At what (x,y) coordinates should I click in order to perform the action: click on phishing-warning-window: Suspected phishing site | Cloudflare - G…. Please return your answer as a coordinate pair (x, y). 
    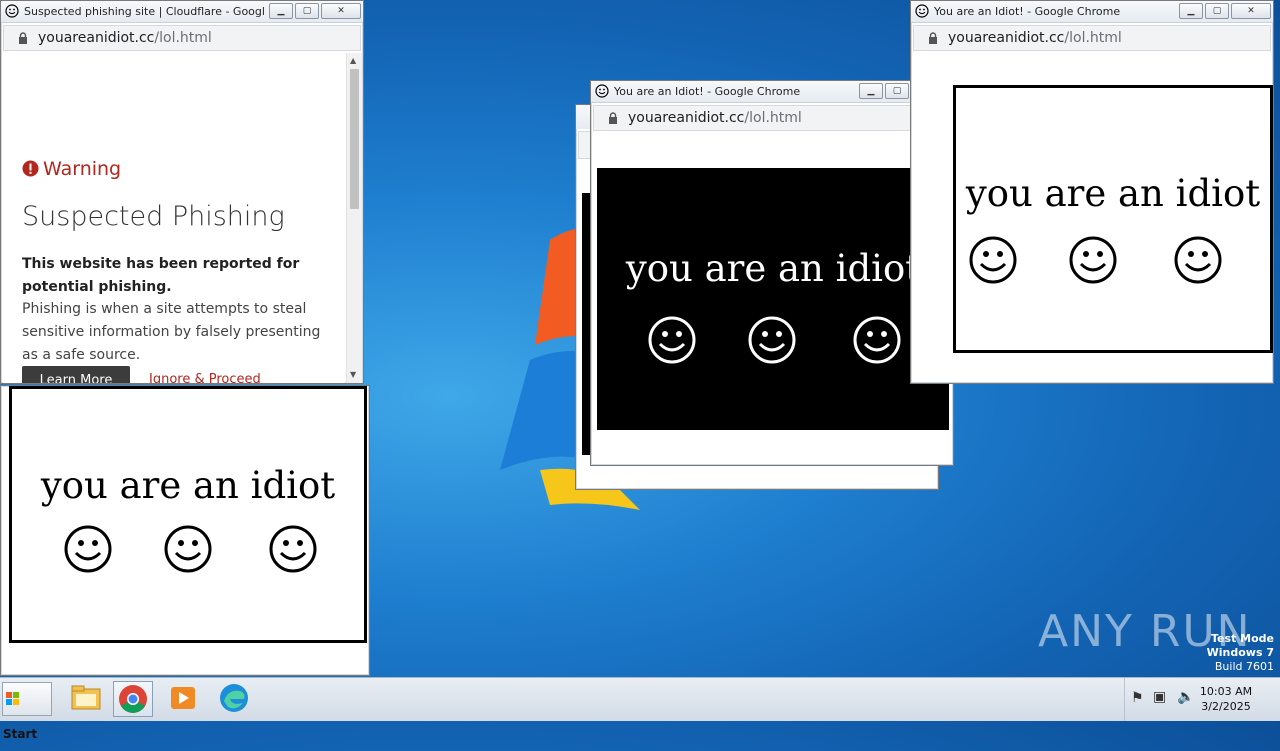
    Looking at the image, I should click on (182, 192).